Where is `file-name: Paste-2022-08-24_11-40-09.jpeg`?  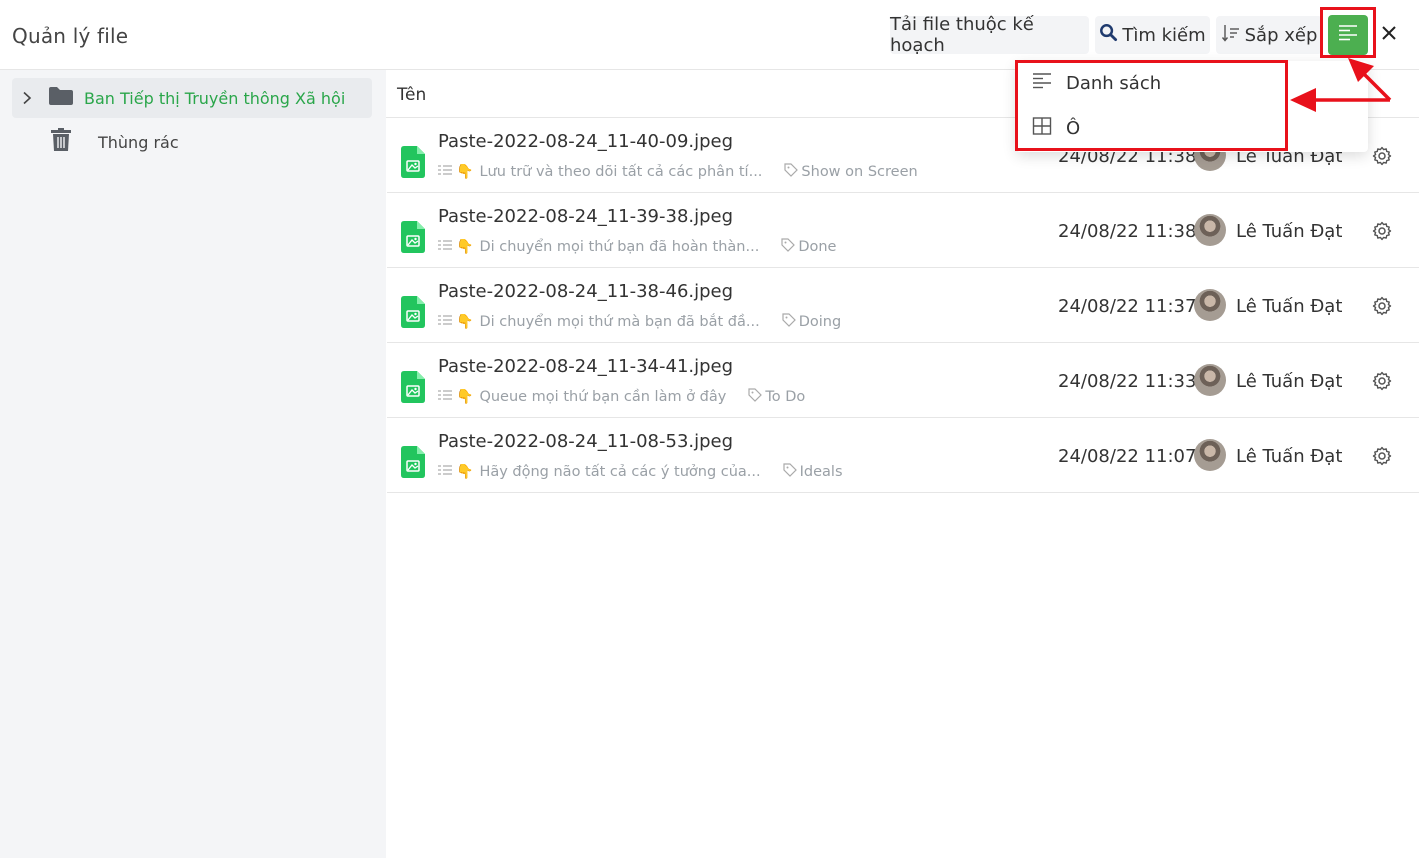 file-name: Paste-2022-08-24_11-40-09.jpeg is located at coordinates (585, 141).